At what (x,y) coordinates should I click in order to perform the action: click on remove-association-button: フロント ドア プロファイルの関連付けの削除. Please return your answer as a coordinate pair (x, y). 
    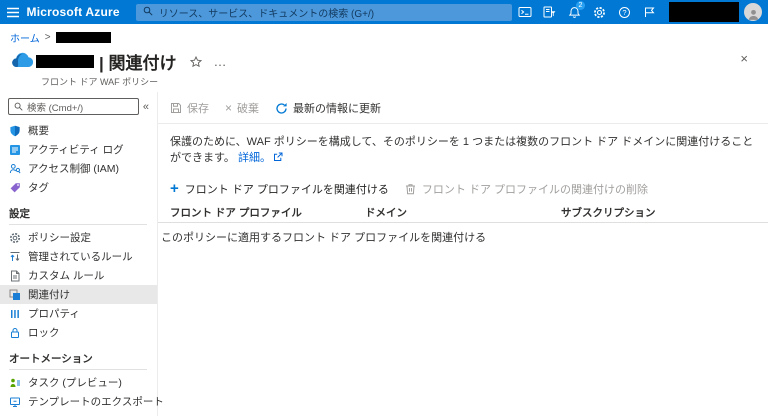
    Looking at the image, I should click on (526, 189).